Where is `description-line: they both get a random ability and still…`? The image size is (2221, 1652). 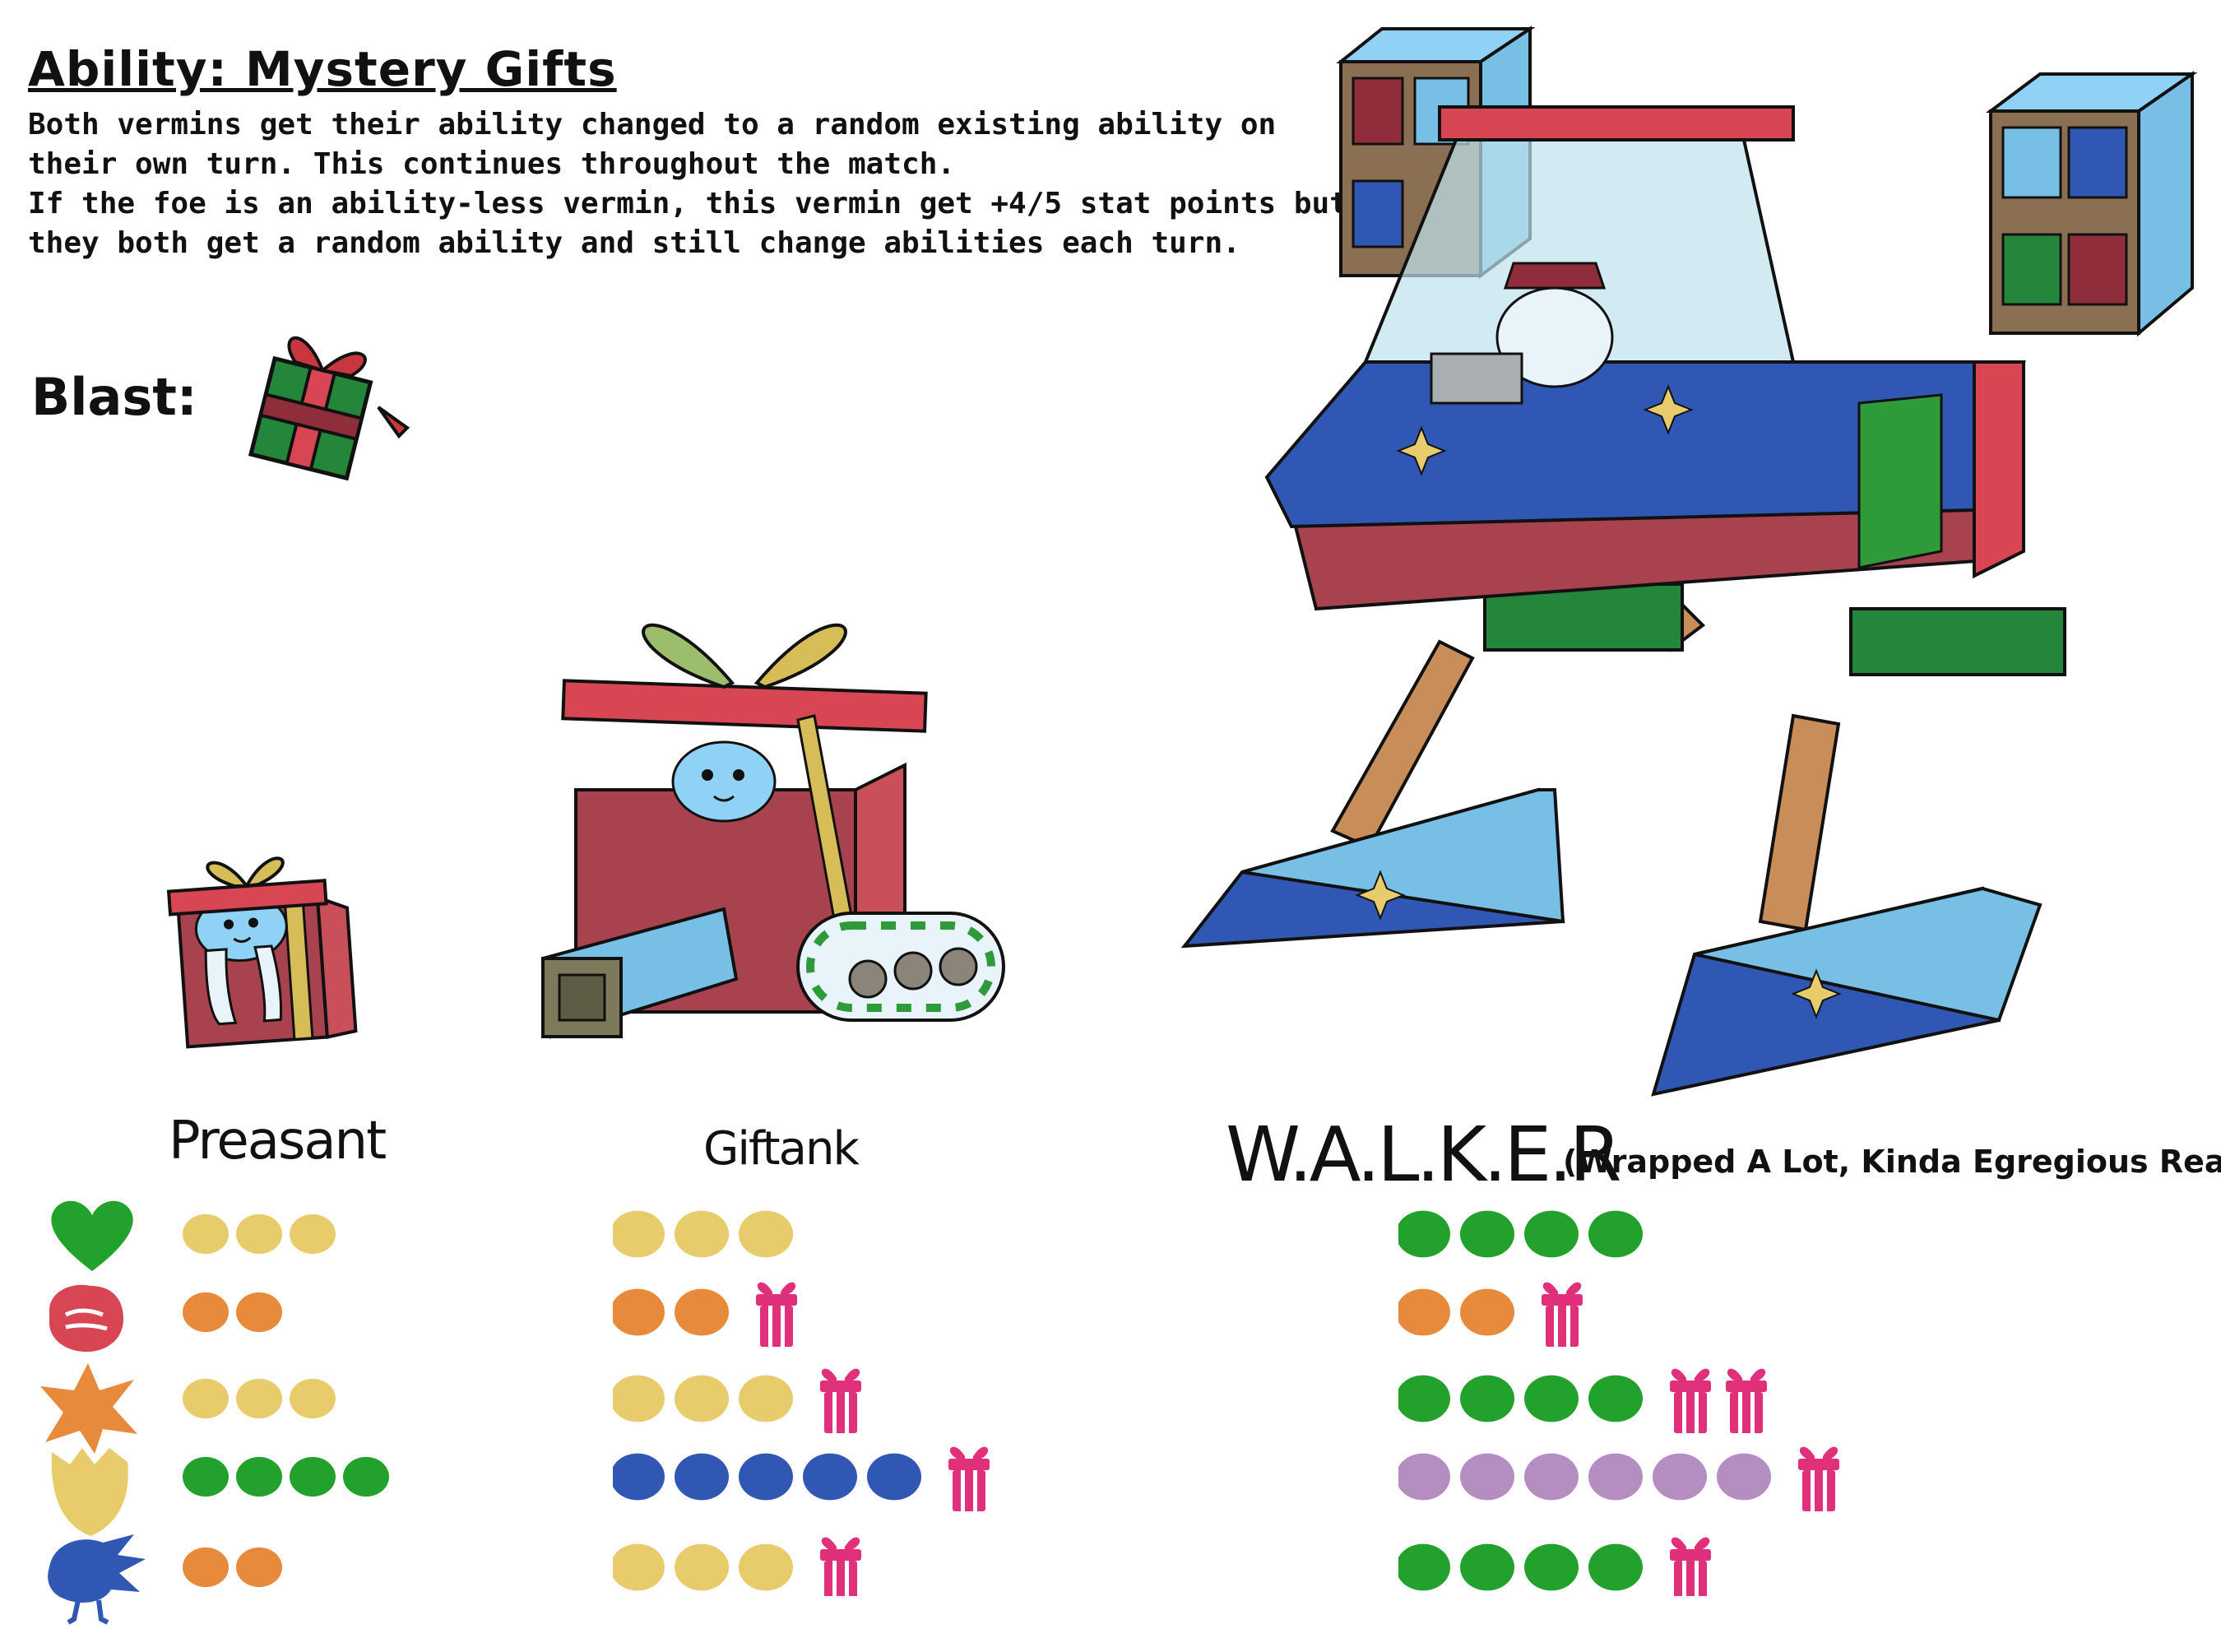 description-line: they both get a random ability and still… is located at coordinates (634, 243).